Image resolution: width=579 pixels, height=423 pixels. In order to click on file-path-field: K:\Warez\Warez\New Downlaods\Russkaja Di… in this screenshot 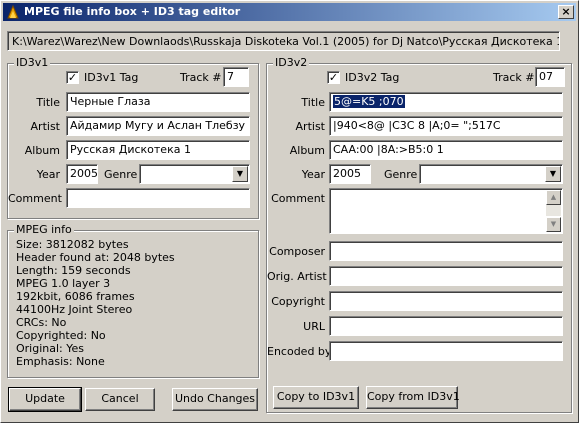, I will do `click(283, 41)`.